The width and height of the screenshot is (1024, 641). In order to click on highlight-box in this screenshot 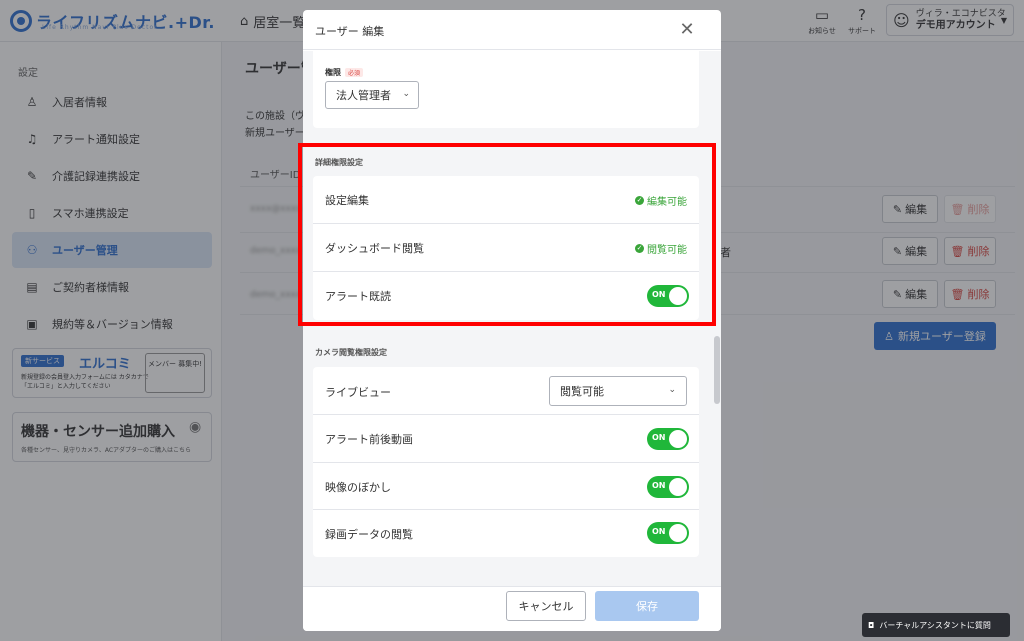, I will do `click(507, 234)`.